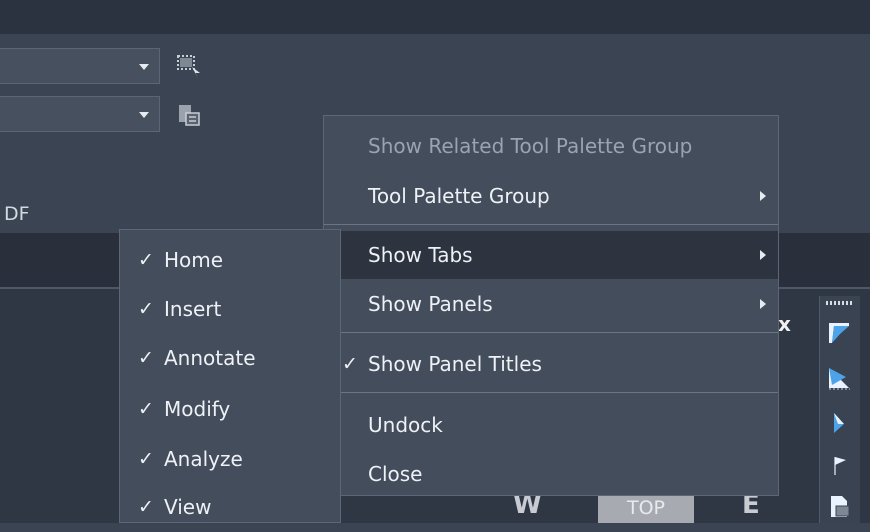  Describe the element at coordinates (189, 67) in the screenshot. I see `select-object-icon` at that location.